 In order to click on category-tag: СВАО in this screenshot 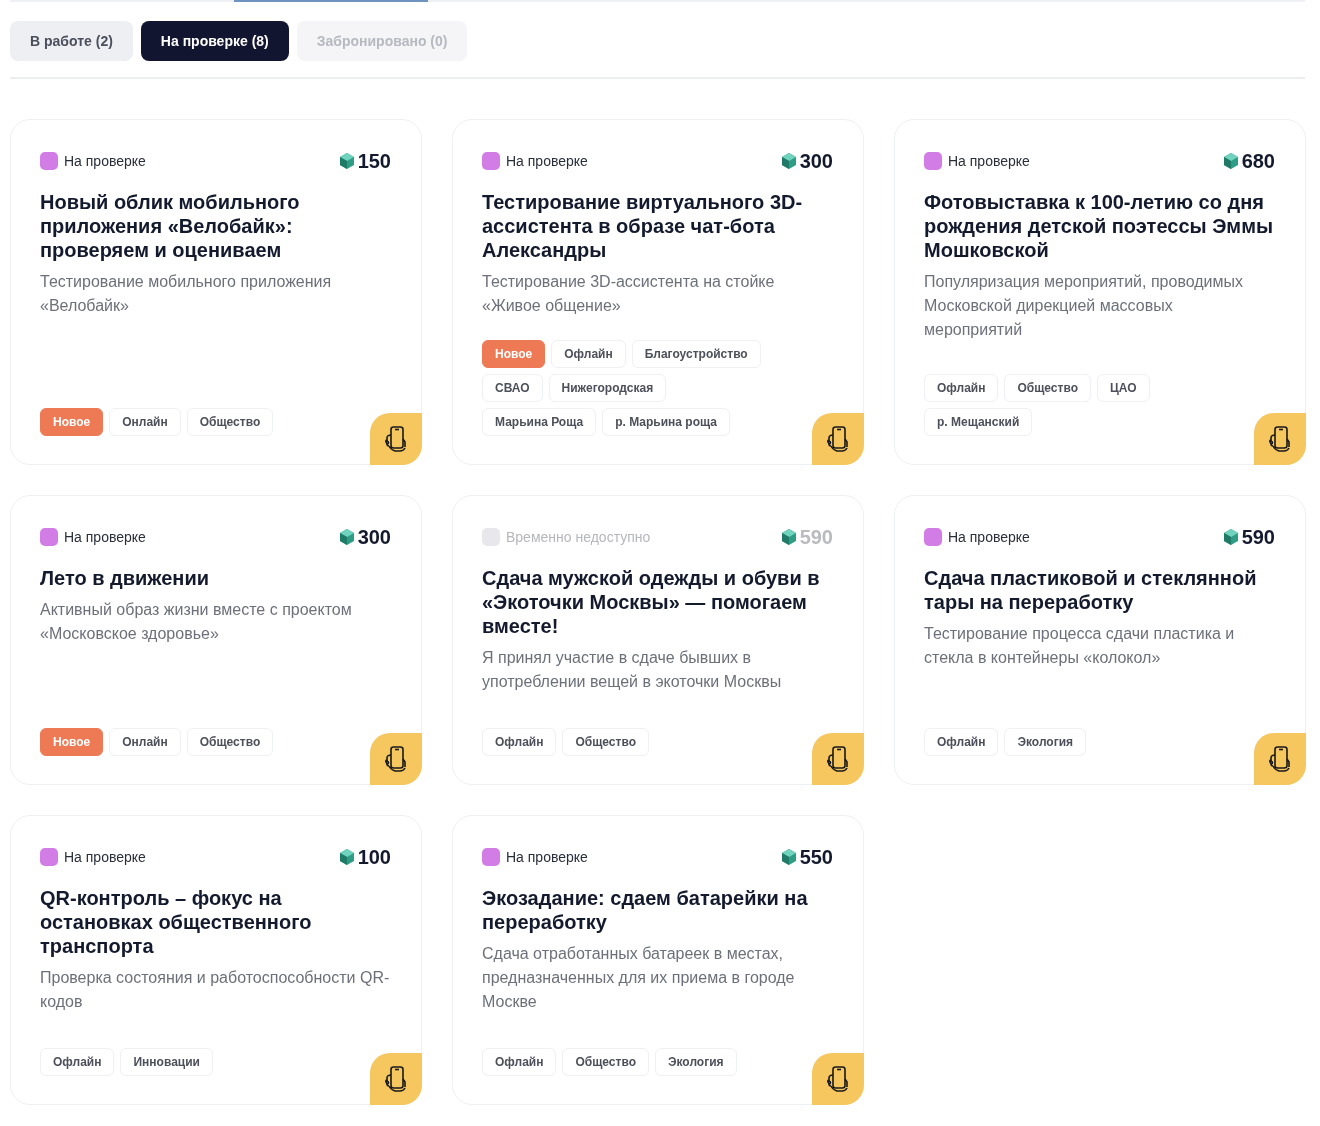, I will do `click(512, 388)`.